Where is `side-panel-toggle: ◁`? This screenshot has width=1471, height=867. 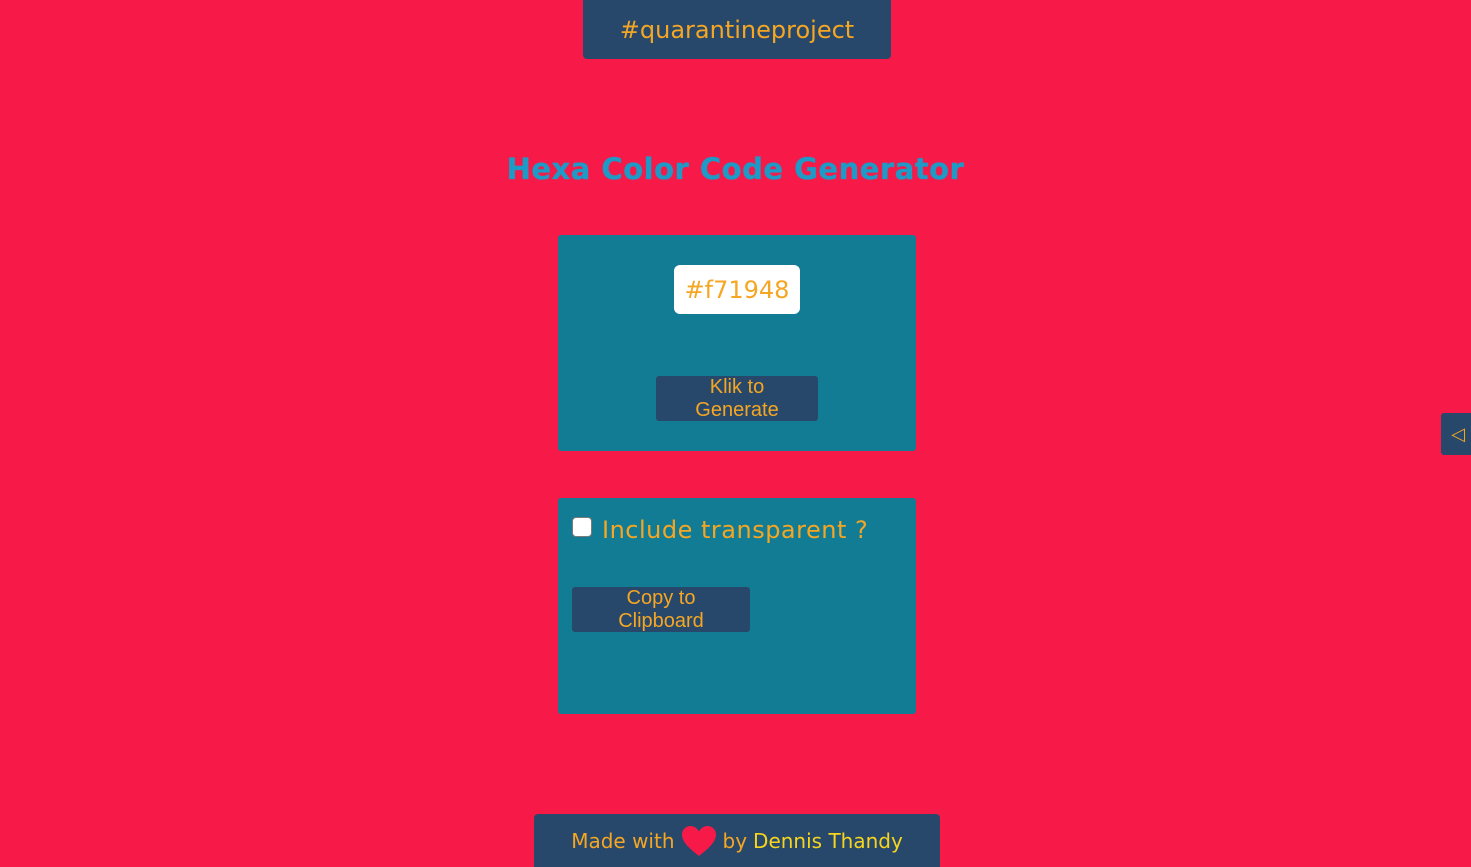
side-panel-toggle: ◁ is located at coordinates (1456, 434).